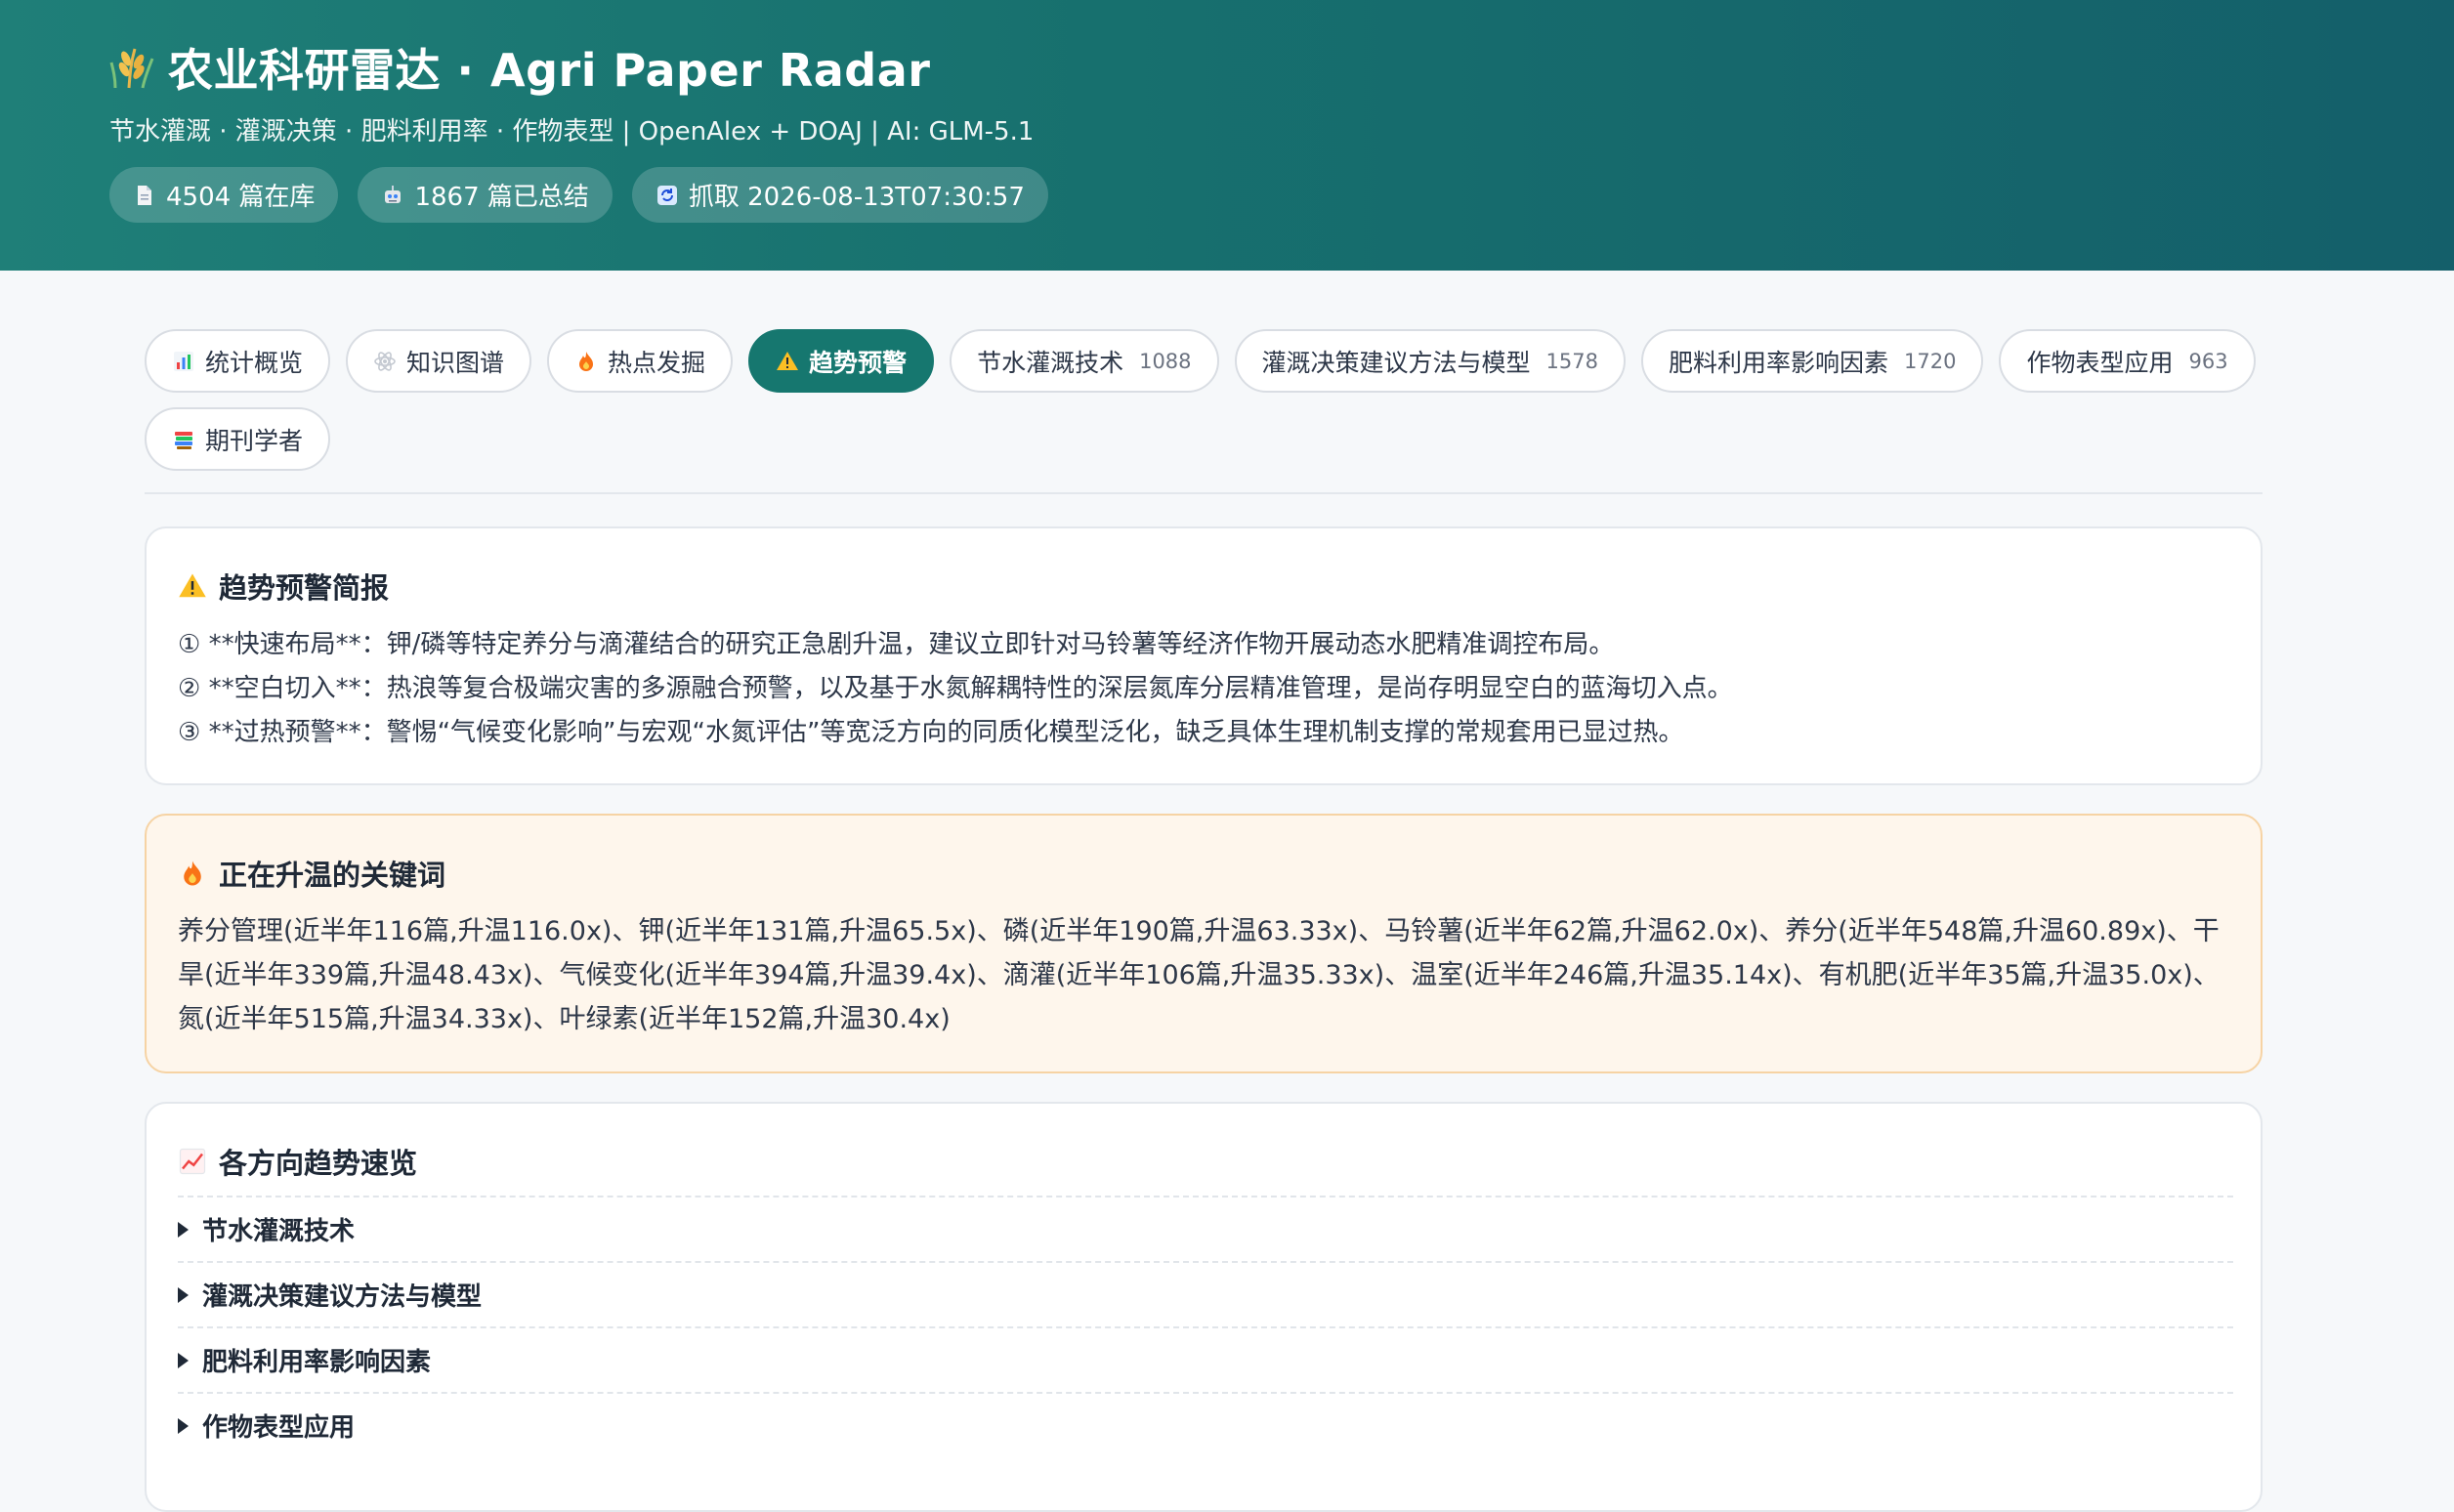 The image size is (2454, 1512). Describe the element at coordinates (192, 1161) in the screenshot. I see `trending-up-icon` at that location.